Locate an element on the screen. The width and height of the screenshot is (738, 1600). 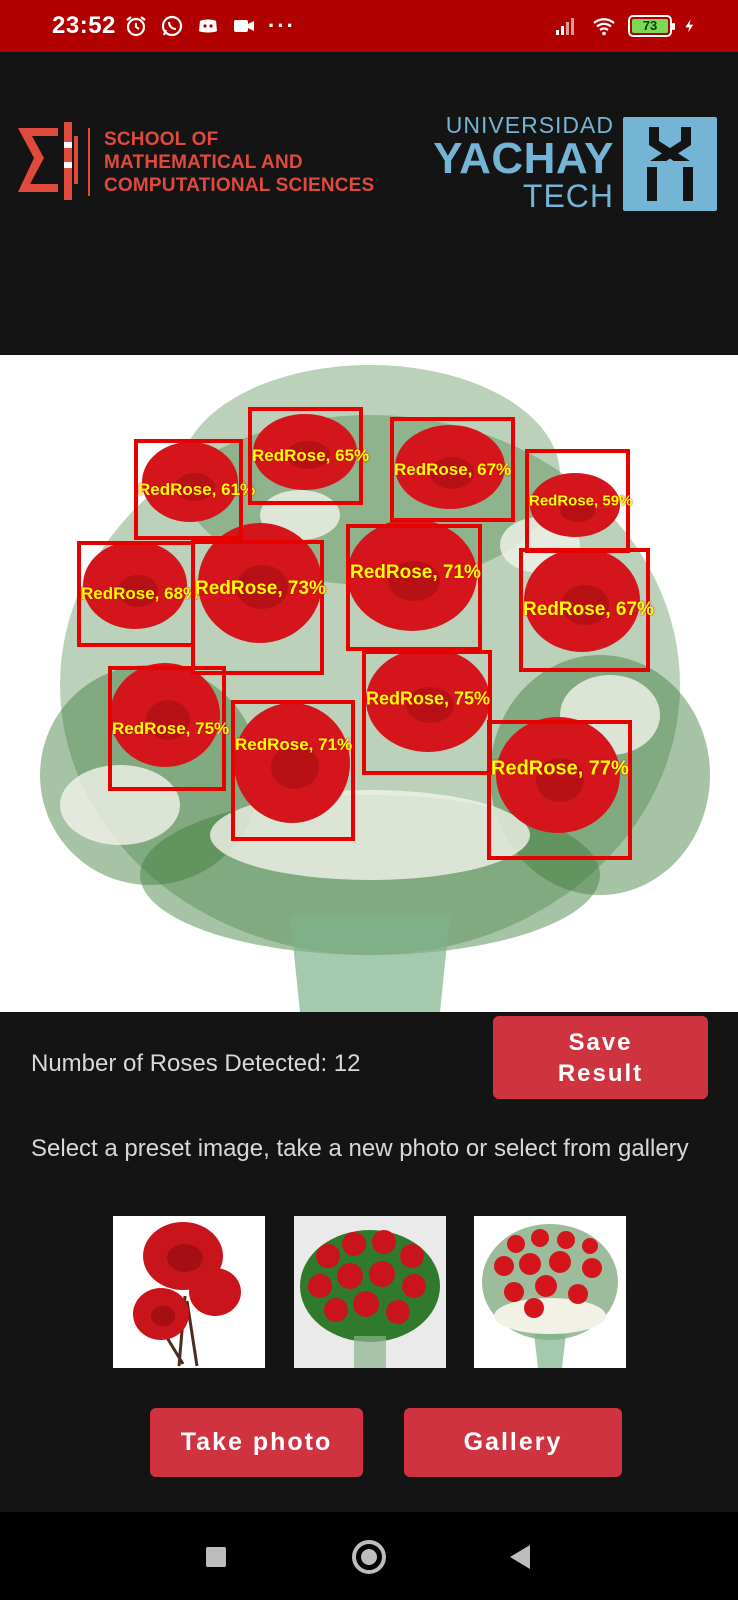
more-notifications: ··· is located at coordinates (282, 25).